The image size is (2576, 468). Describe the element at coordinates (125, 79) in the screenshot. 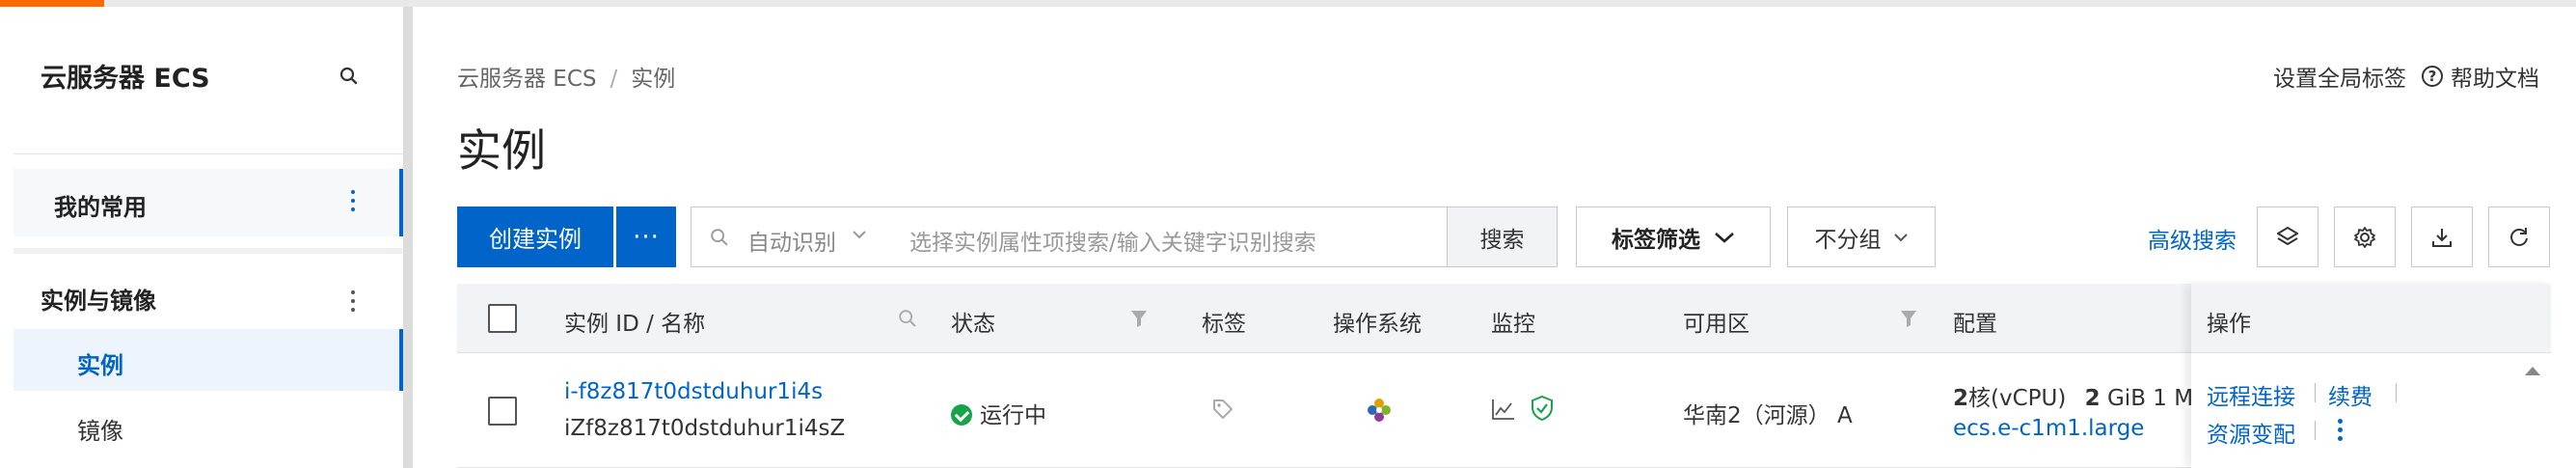

I see `sidebar-title: 云服务器 ECS` at that location.